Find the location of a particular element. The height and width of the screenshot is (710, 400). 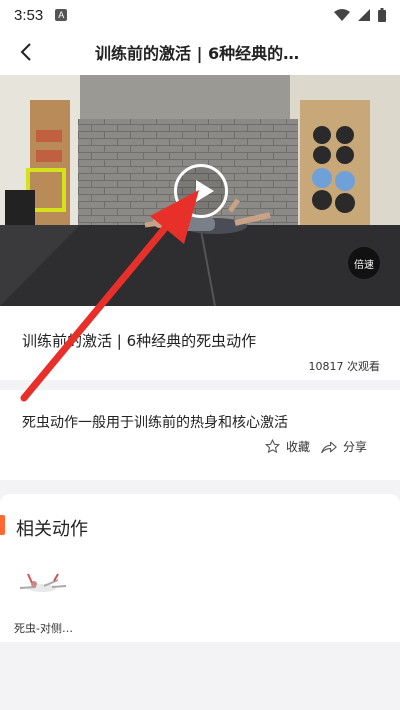

back-button is located at coordinates (26, 52).